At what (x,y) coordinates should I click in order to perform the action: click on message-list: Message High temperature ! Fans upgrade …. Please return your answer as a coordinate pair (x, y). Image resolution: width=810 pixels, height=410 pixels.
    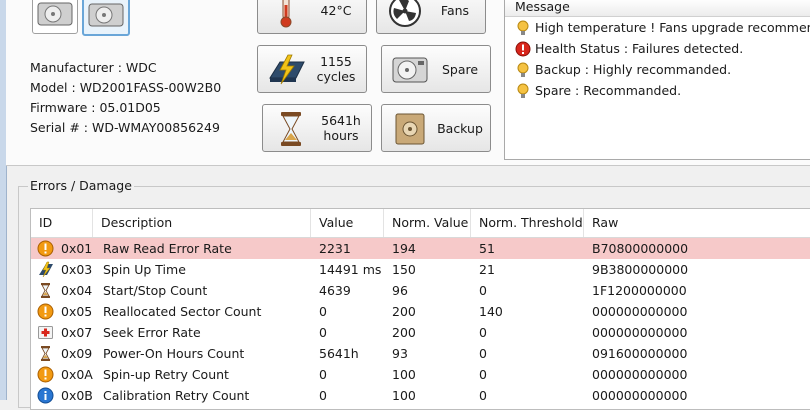
    Looking at the image, I should click on (657, 80).